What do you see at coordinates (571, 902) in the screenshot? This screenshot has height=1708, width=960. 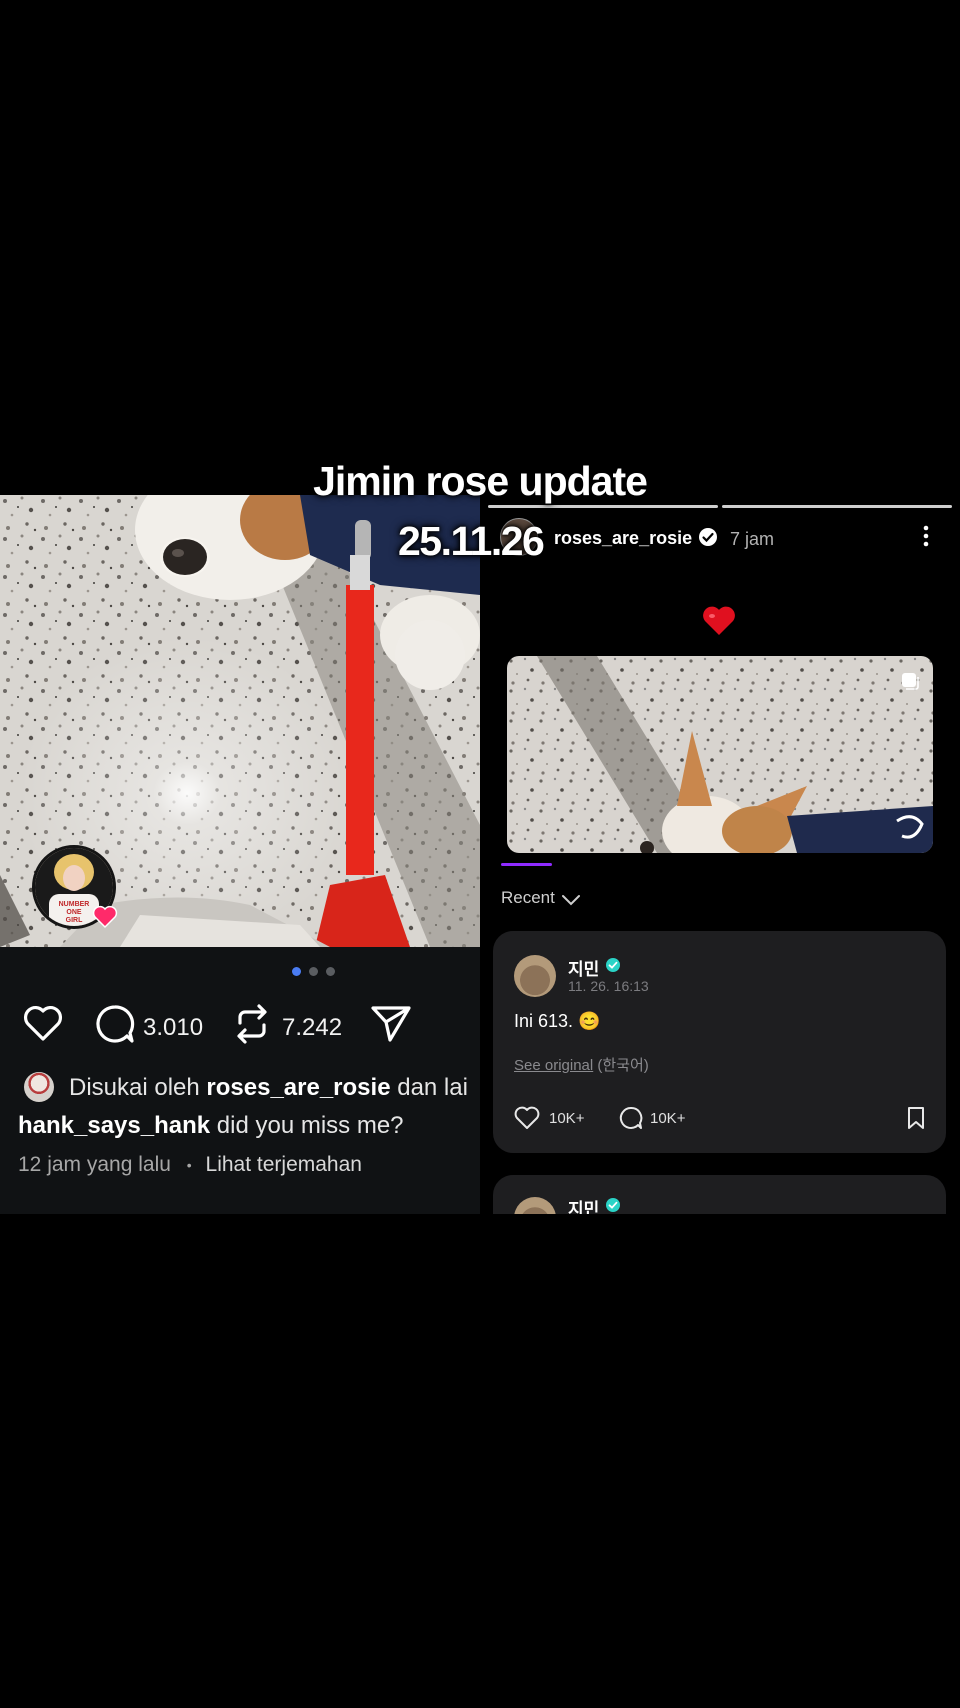 I see `chevron-down-icon` at bounding box center [571, 902].